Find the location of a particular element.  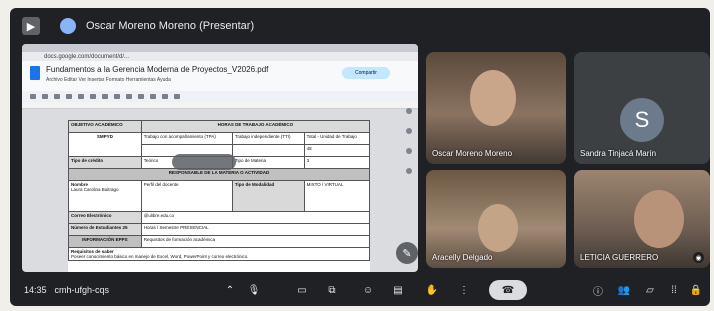

presenting-title: Oscar Moreno Moreno (Presentar) is located at coordinates (170, 26).